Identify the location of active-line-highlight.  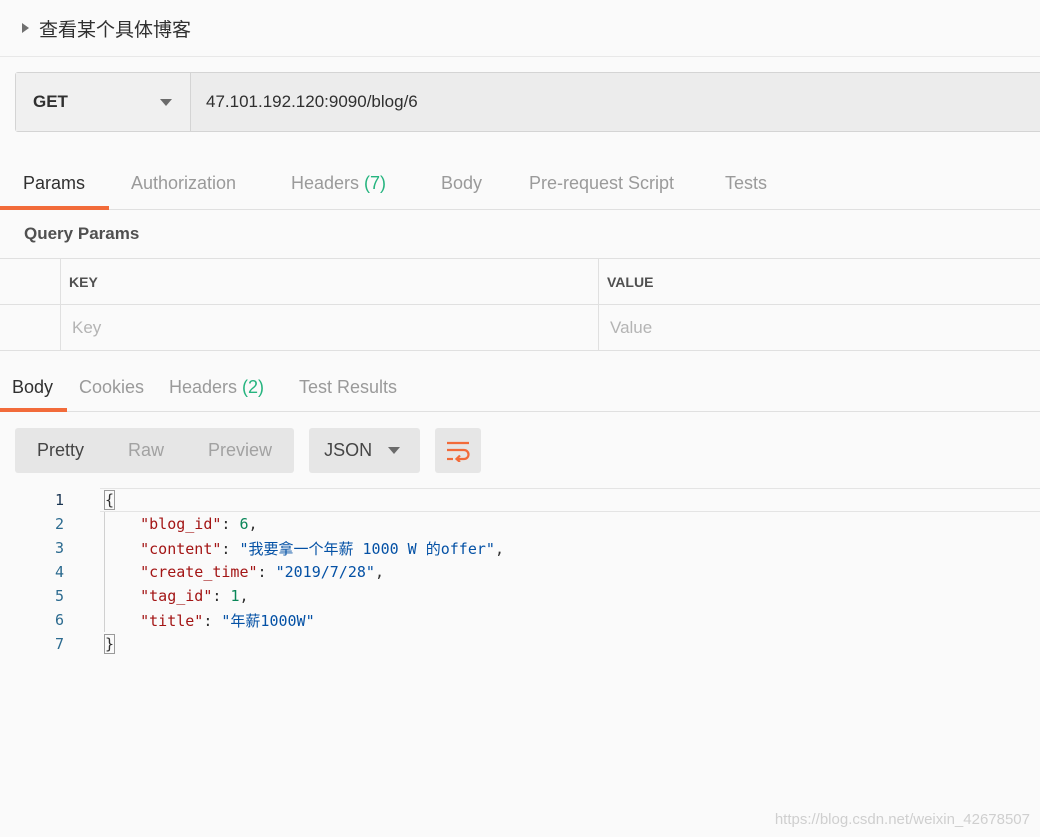
(570, 500).